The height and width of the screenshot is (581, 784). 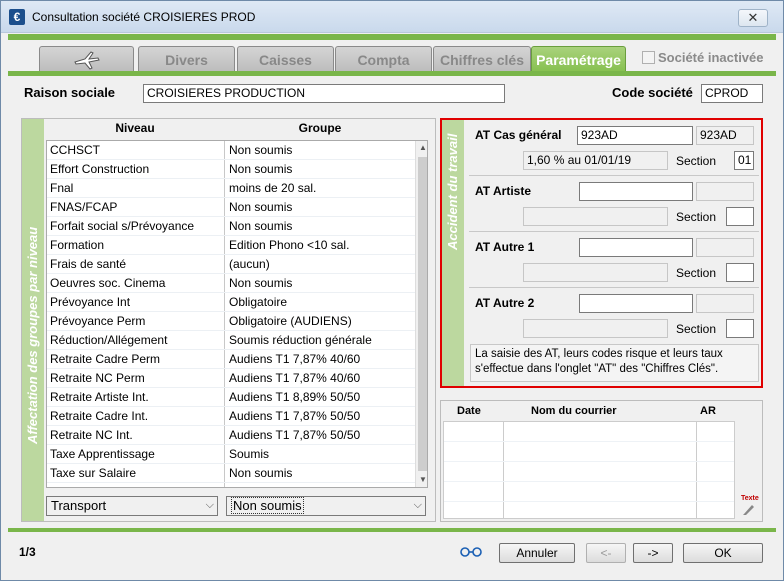 I want to click on at-autre2-section-input, so click(x=740, y=328).